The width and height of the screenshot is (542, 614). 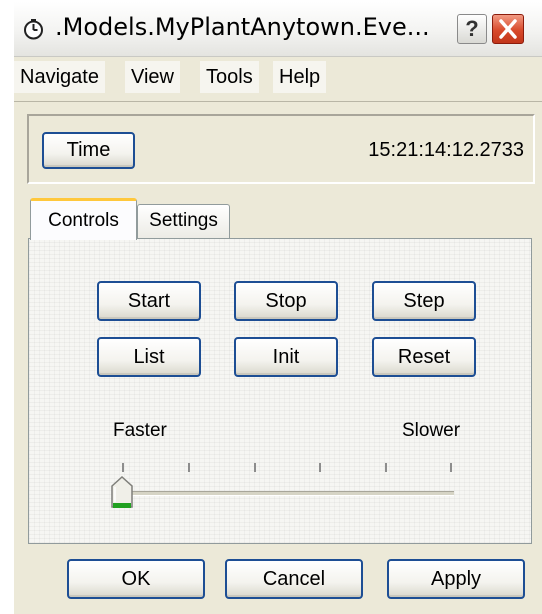 I want to click on menu-view: View, so click(x=152, y=77).